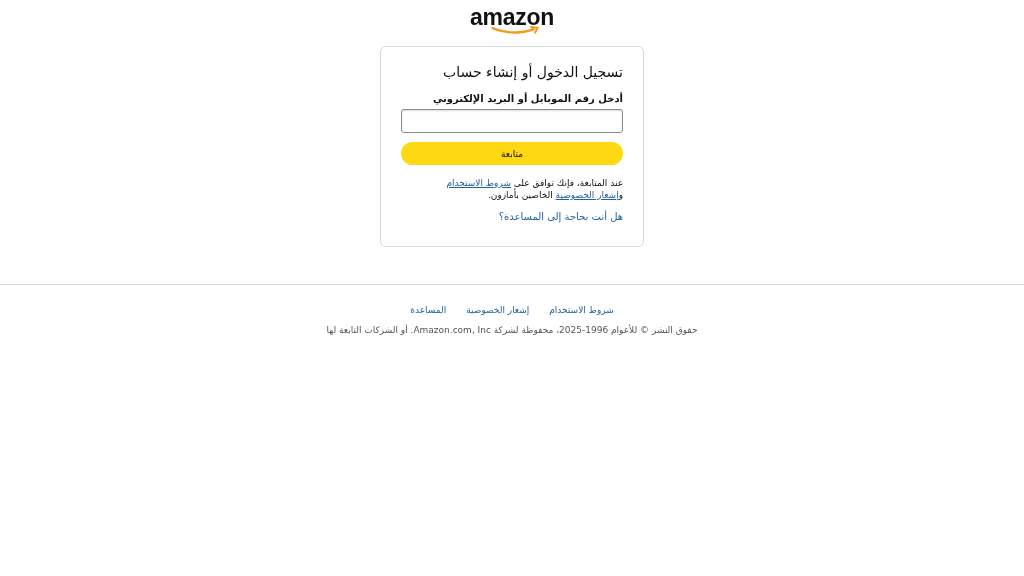 The height and width of the screenshot is (576, 1024). I want to click on copyright-text: حقوق النشر © للأعوام 1996-2025، محفوظة لشركة Amazon.com, Inc. أو الشركات التابعة لها, so click(512, 330).